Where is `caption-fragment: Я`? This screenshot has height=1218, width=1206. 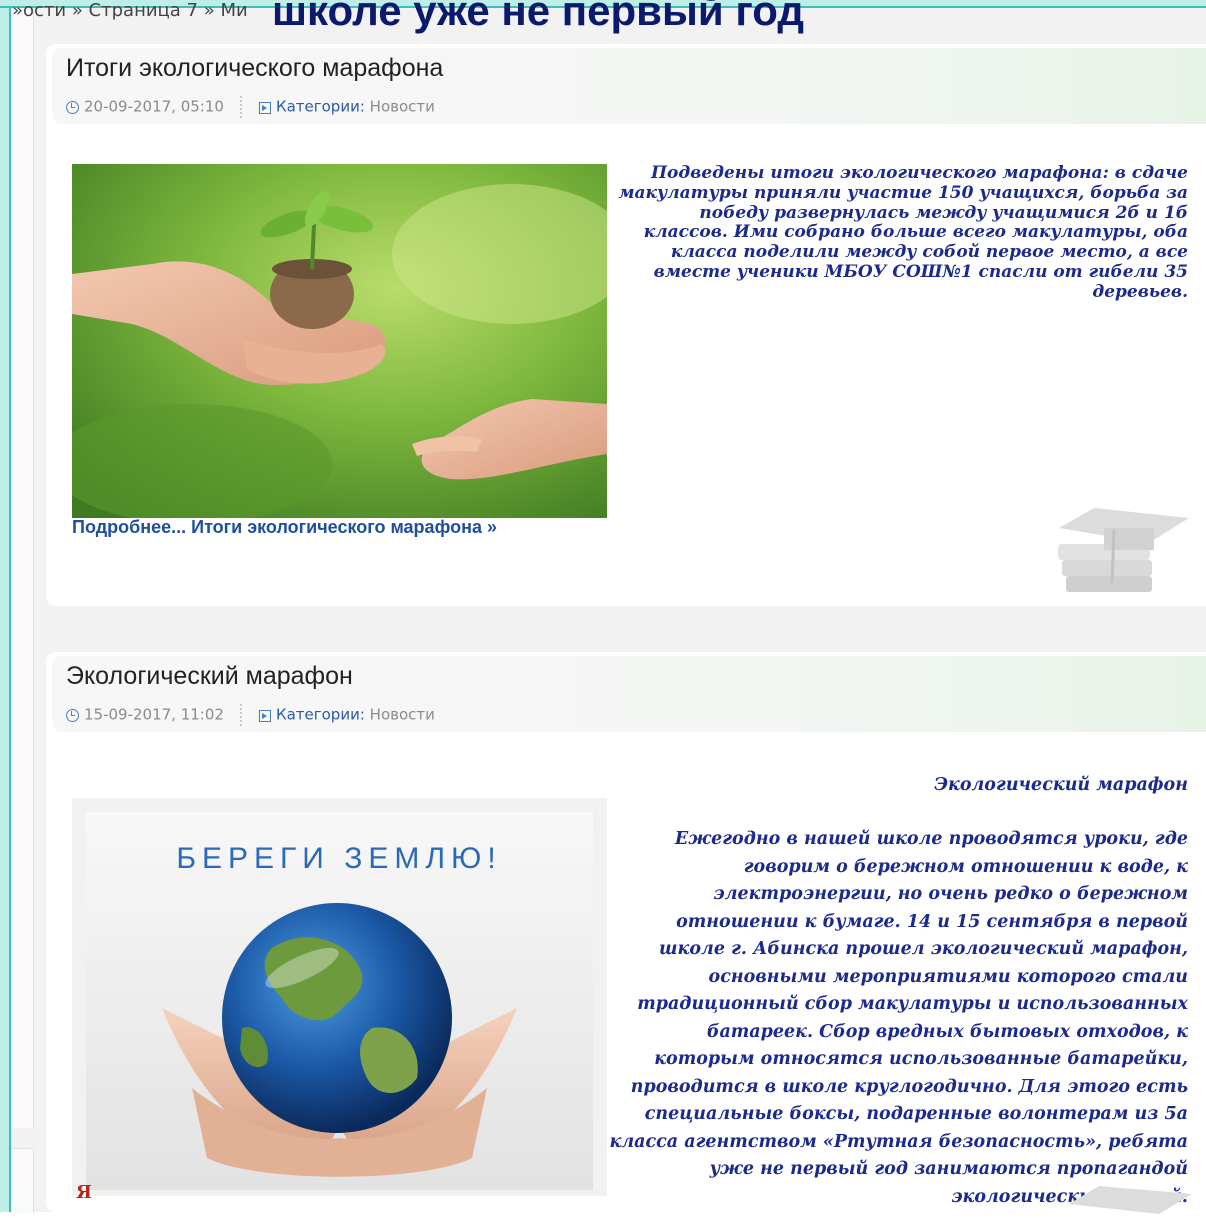
caption-fragment: Я is located at coordinates (84, 1192).